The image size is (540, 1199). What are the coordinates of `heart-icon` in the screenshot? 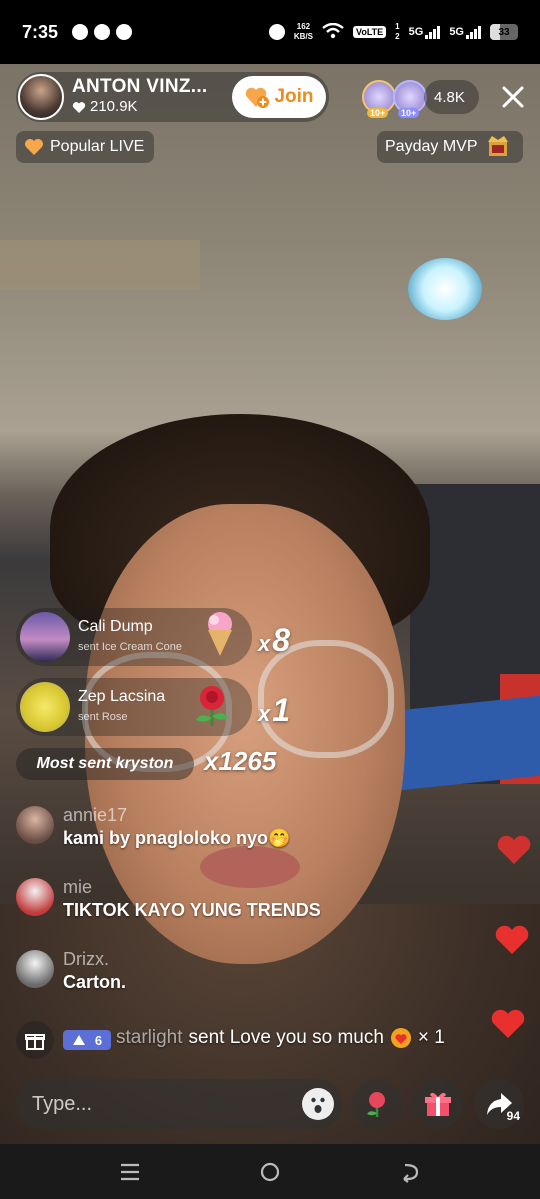 It's located at (79, 107).